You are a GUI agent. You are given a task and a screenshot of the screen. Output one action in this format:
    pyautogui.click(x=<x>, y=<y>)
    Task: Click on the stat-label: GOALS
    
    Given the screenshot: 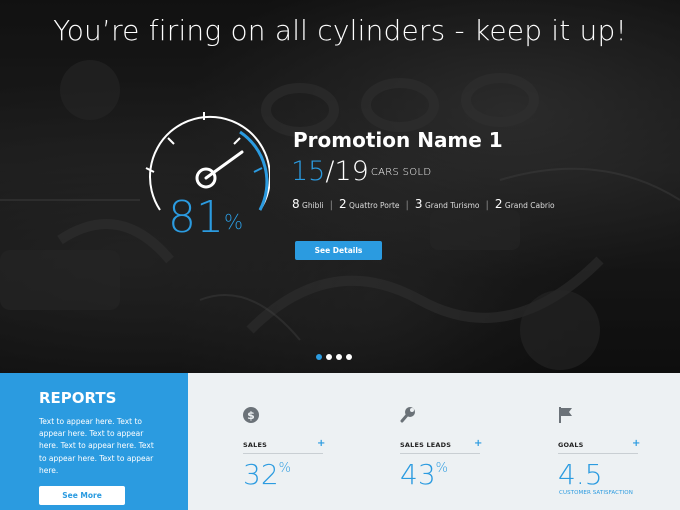 What is the action you would take?
    pyautogui.click(x=571, y=445)
    